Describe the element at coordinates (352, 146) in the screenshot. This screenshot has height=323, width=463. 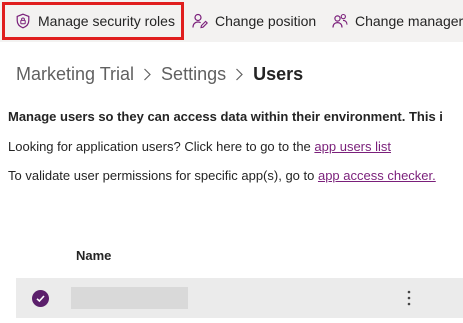
I see `app-users-list-link: app users list` at that location.